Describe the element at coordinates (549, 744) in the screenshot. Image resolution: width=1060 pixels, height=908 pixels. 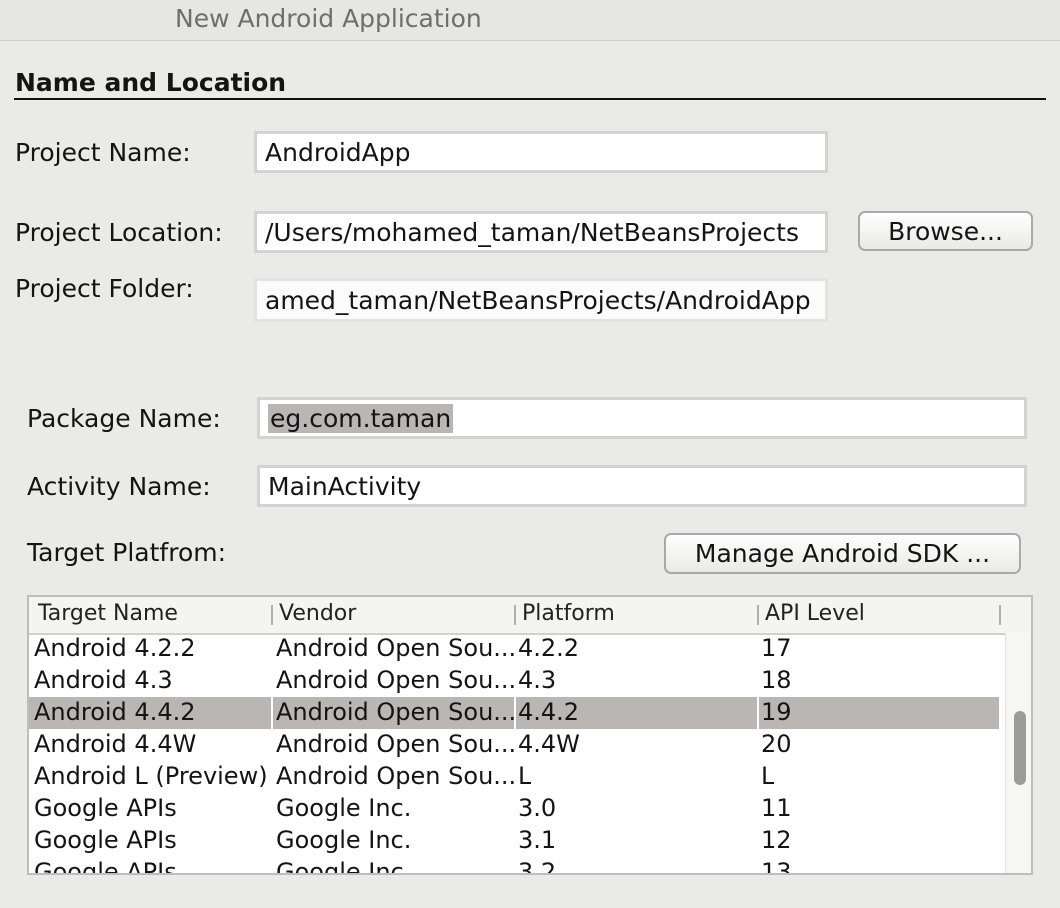
I see `cell-platform: 4.4W` at that location.